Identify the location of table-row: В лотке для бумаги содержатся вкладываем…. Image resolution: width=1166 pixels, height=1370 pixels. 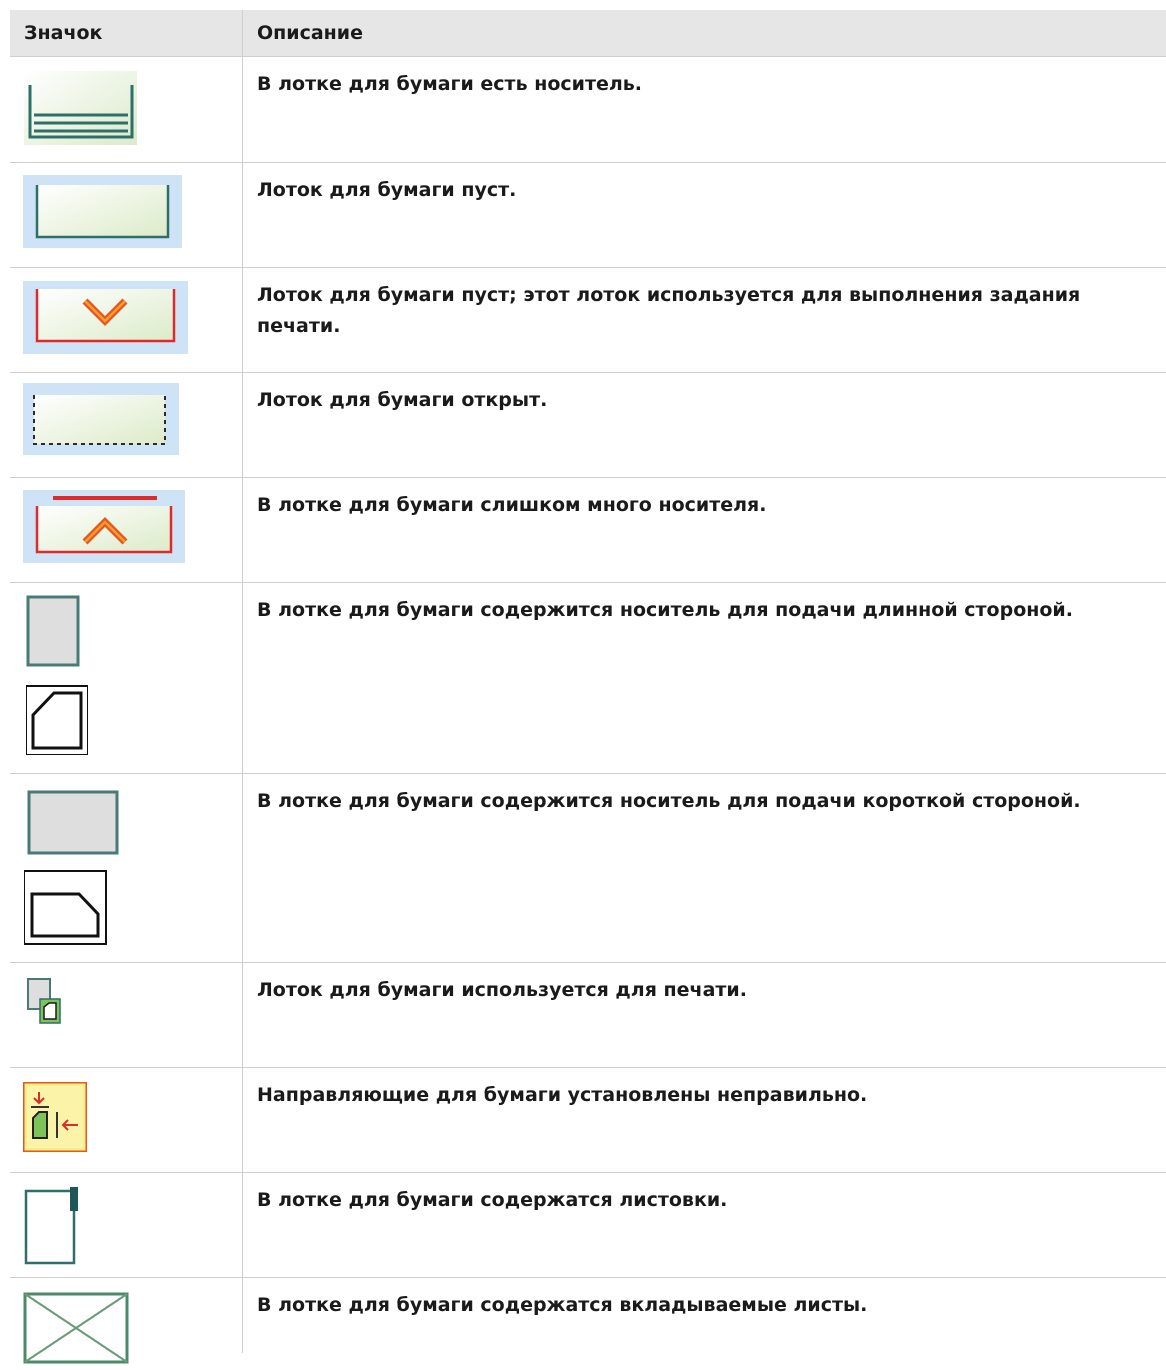
(588, 1324).